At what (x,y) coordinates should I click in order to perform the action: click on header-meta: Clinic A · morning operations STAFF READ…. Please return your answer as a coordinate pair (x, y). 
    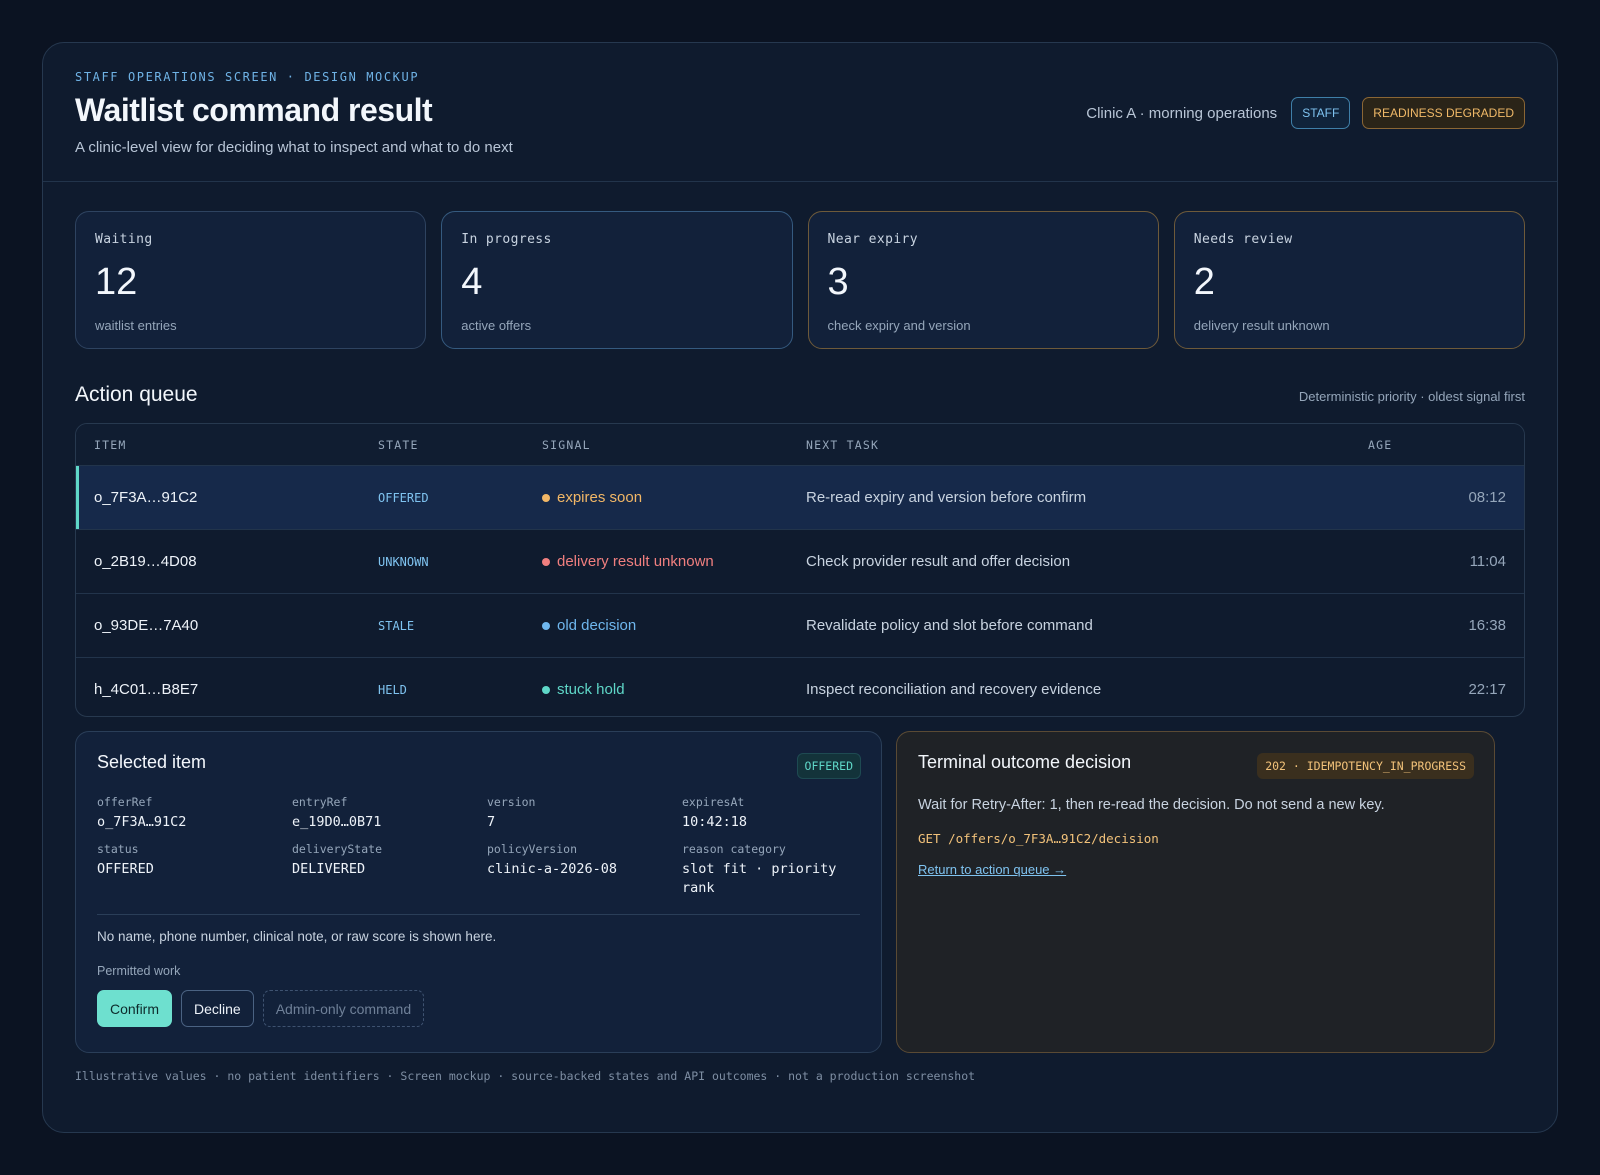
    Looking at the image, I should click on (1305, 113).